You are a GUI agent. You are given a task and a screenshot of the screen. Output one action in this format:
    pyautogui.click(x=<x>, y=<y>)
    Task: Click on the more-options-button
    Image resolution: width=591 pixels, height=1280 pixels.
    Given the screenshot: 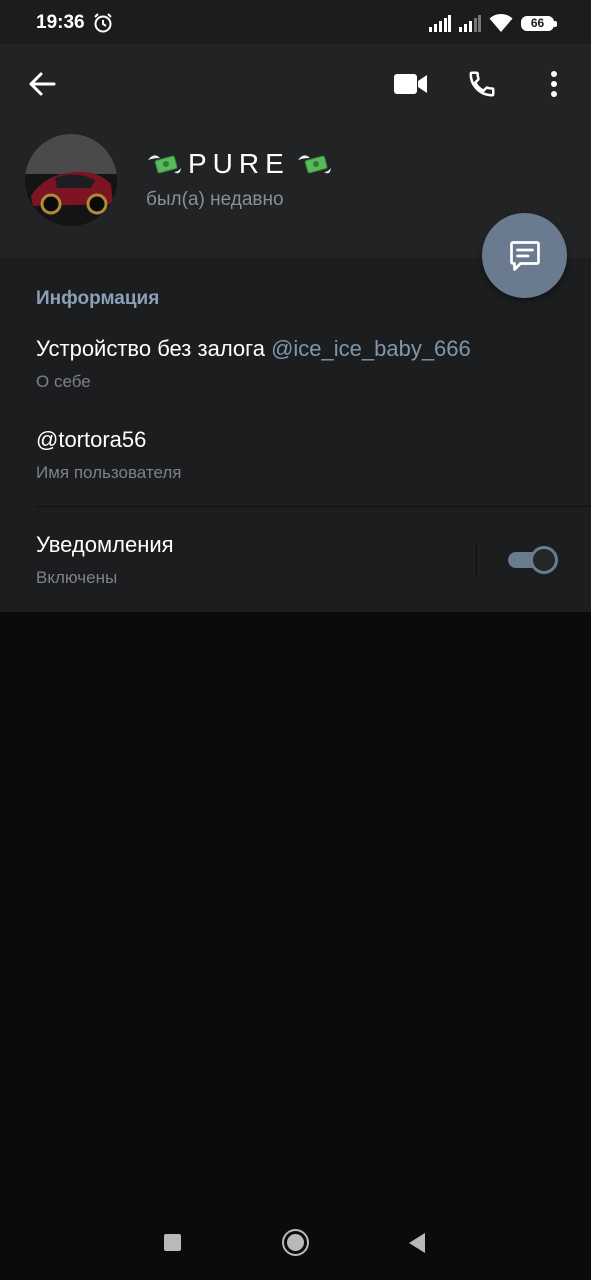 What is the action you would take?
    pyautogui.click(x=554, y=84)
    